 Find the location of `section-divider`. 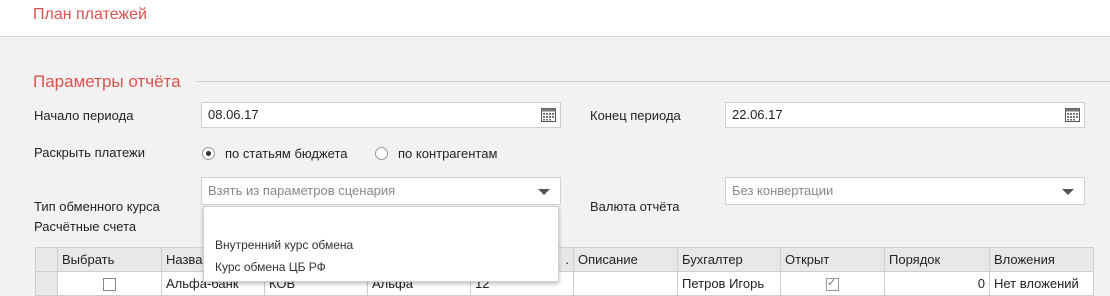

section-divider is located at coordinates (653, 81).